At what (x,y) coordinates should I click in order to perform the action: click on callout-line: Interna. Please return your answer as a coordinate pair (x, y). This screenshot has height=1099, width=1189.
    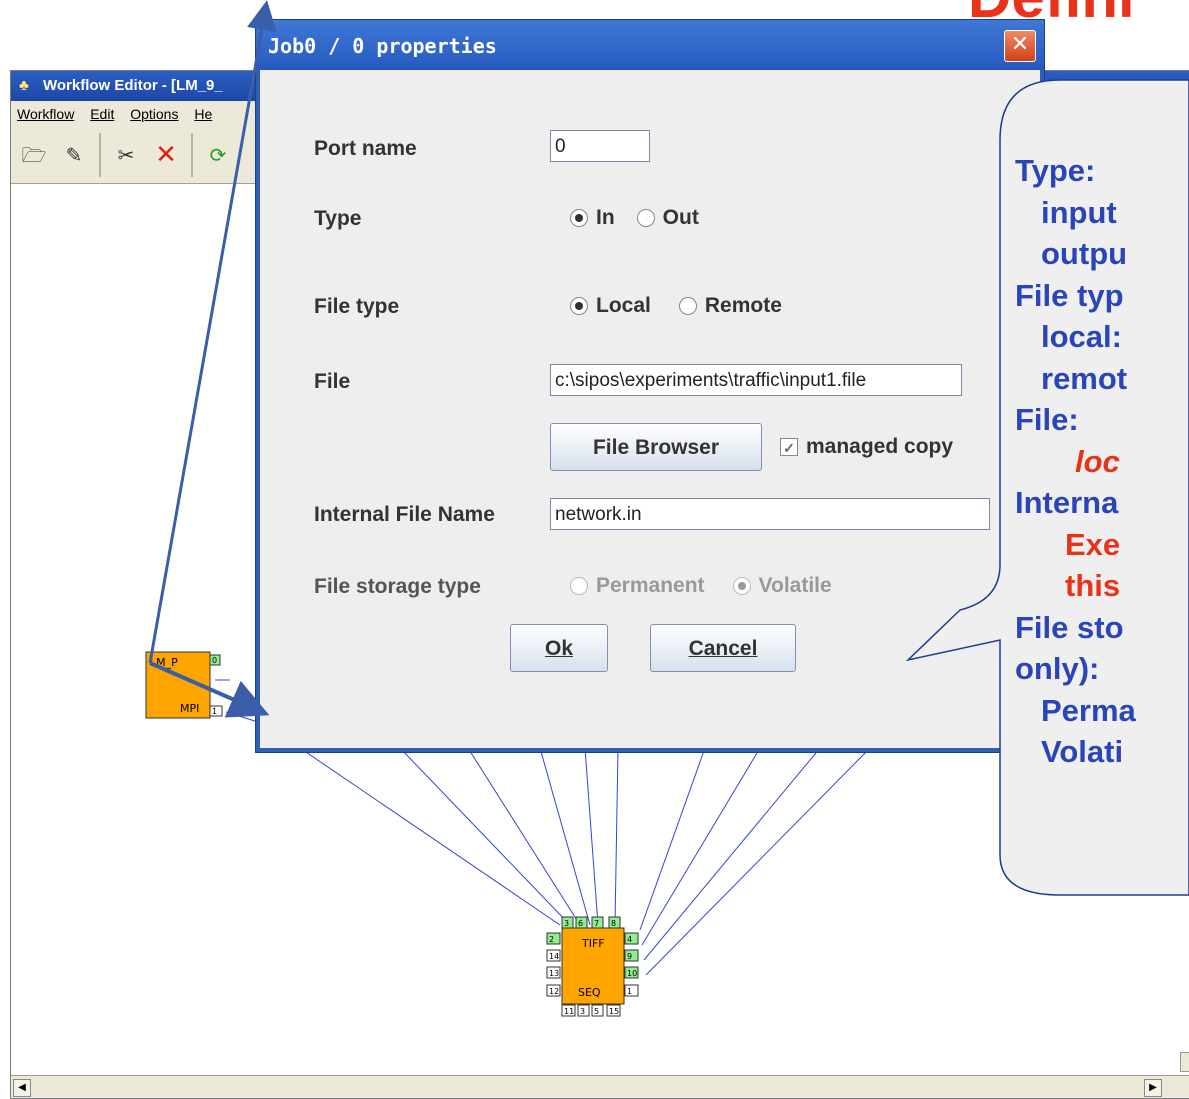
    Looking at the image, I should click on (1067, 502).